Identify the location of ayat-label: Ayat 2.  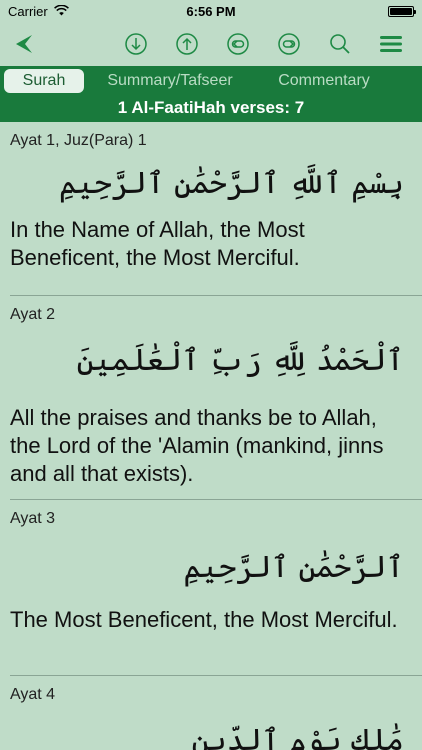
(33, 314).